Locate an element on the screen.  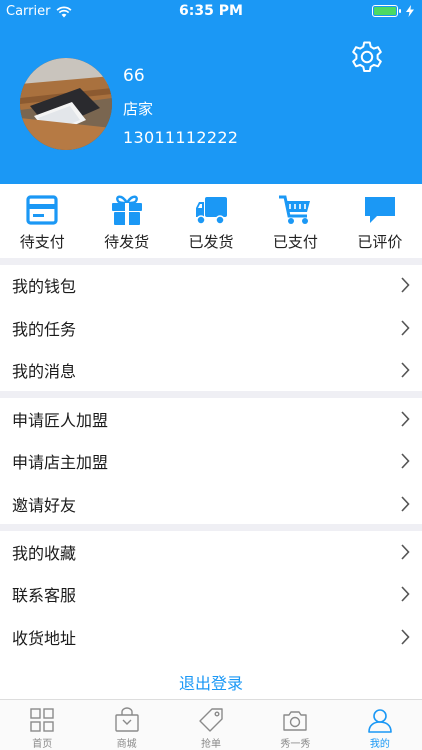
menu-item-label: 我的任务 is located at coordinates (44, 329).